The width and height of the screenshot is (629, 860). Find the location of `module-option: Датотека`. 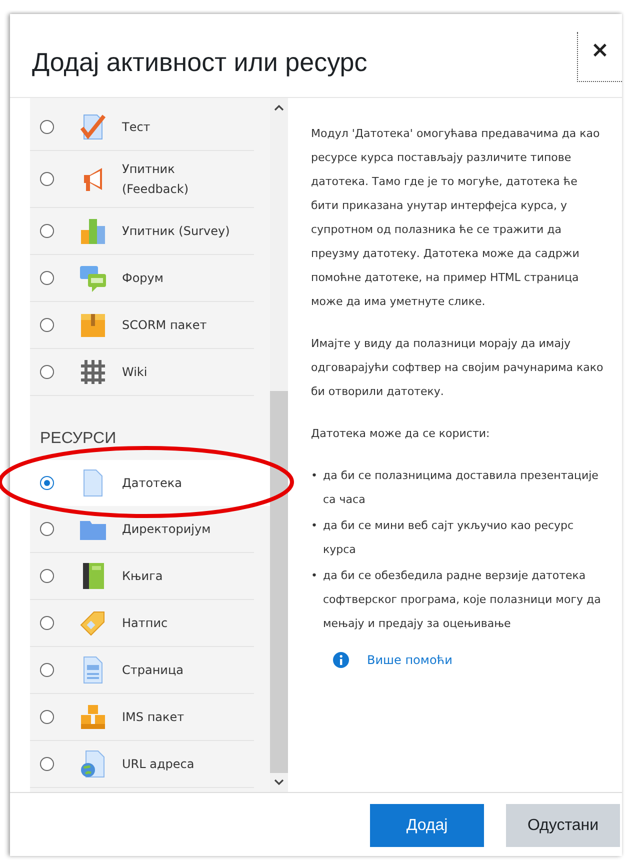

module-option: Датотека is located at coordinates (150, 483).